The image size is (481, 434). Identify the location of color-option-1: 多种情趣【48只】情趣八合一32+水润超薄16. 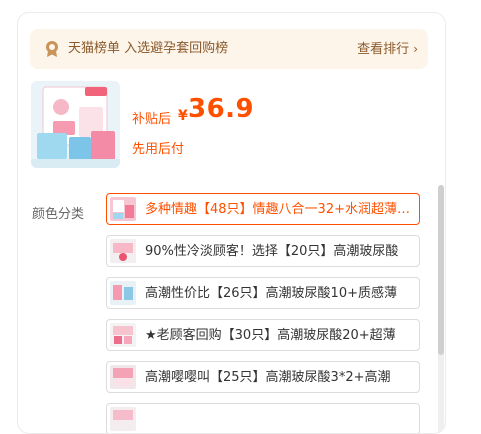
(263, 209).